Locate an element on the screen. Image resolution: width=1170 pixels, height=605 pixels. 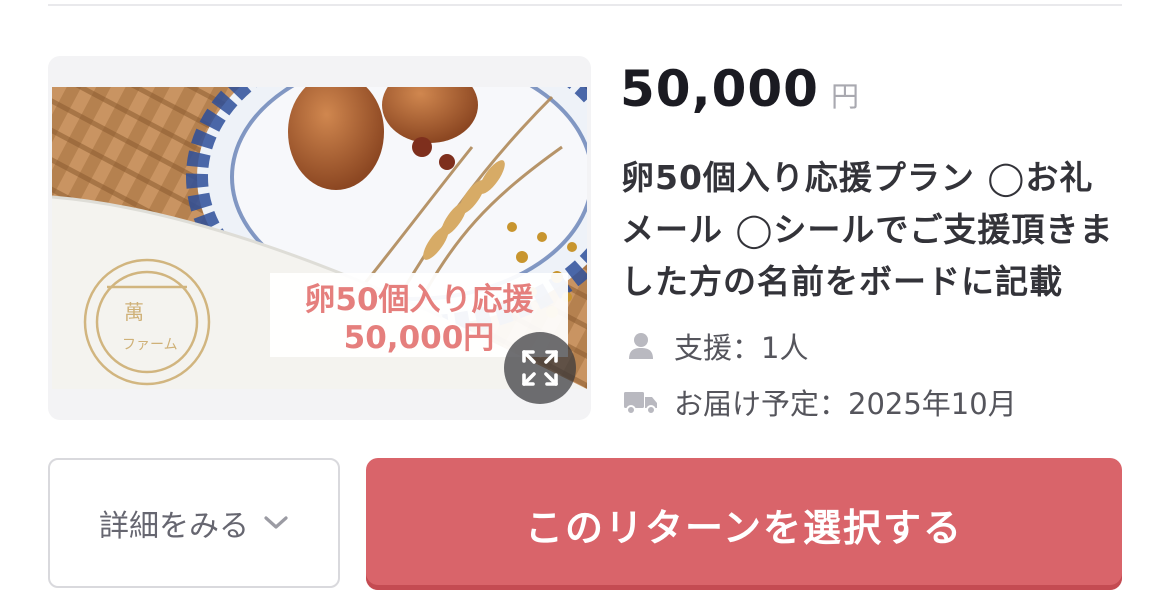
chevron-down-icon is located at coordinates (276, 523).